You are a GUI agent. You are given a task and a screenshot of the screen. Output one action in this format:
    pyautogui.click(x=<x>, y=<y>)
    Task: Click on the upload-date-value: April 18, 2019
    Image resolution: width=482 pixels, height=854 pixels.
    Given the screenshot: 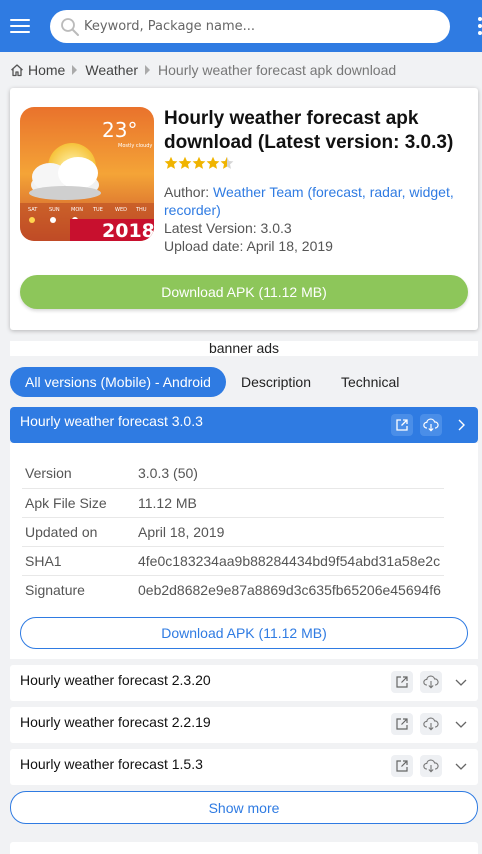 What is the action you would take?
    pyautogui.click(x=289, y=246)
    